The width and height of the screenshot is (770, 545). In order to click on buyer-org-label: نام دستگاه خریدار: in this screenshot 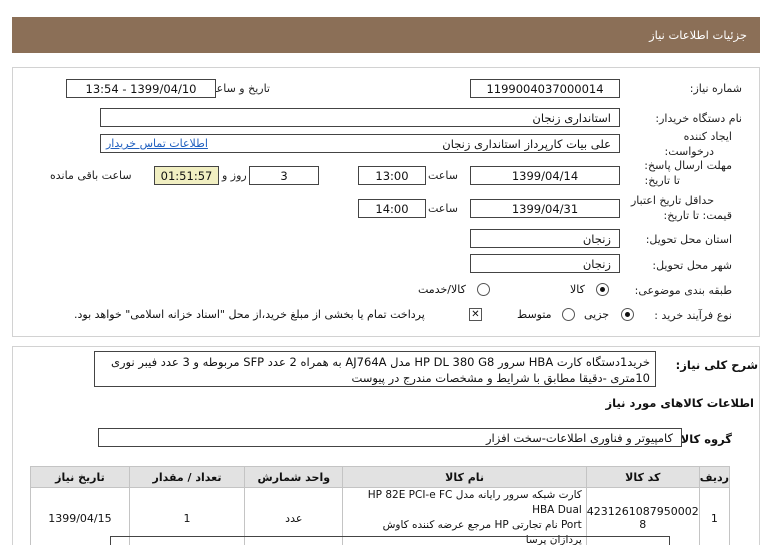, I will do `click(698, 118)`.